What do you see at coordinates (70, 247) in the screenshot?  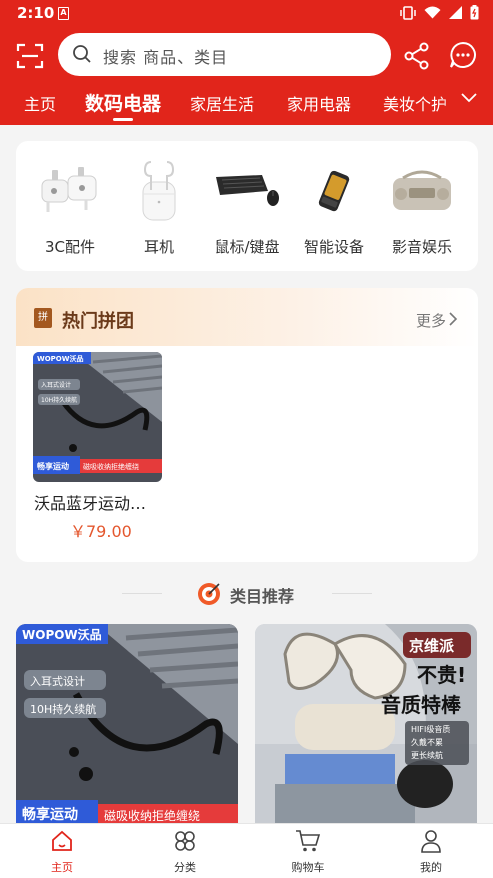 I see `category-label: 3C配件` at bounding box center [70, 247].